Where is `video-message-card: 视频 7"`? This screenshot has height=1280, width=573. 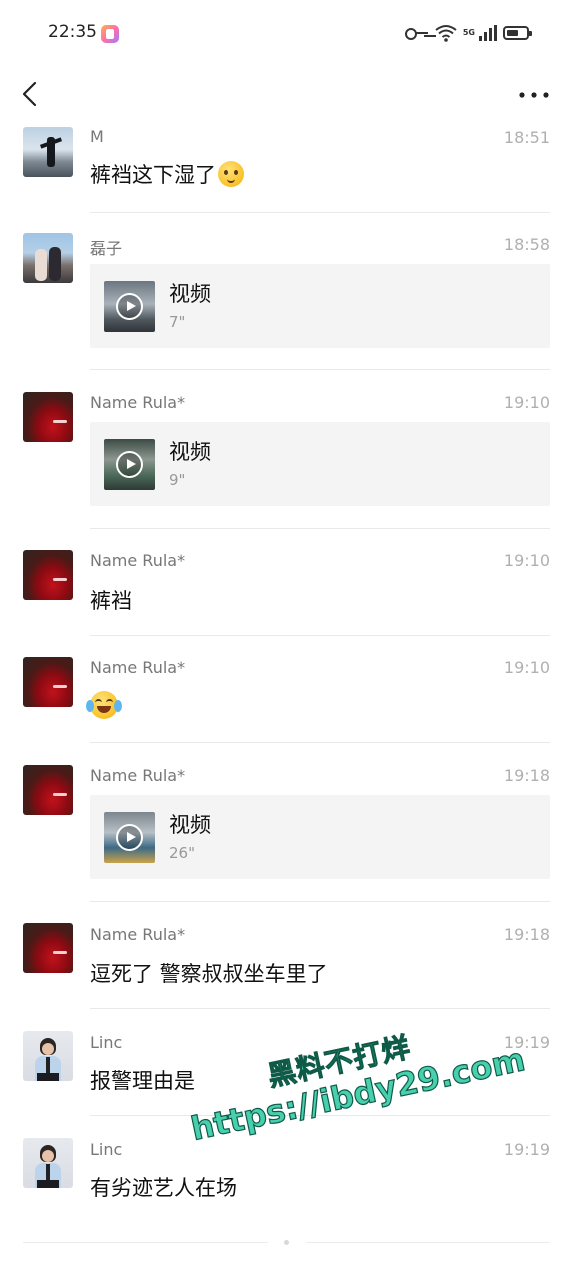 video-message-card: 视频 7" is located at coordinates (320, 306).